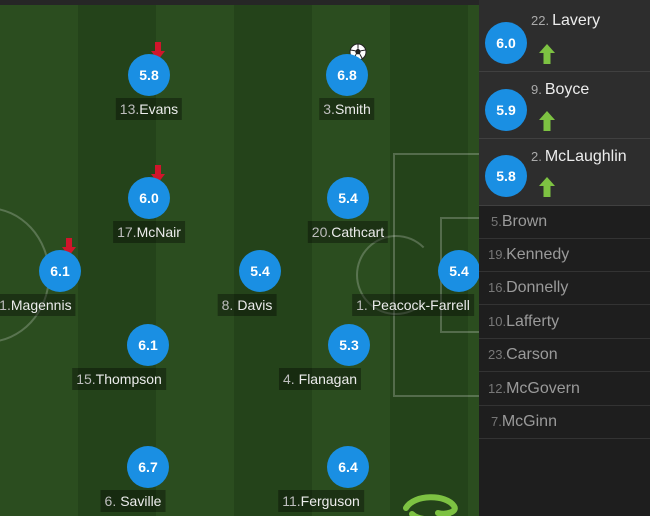  What do you see at coordinates (560, 89) in the screenshot?
I see `player-name: 9. Boyce` at bounding box center [560, 89].